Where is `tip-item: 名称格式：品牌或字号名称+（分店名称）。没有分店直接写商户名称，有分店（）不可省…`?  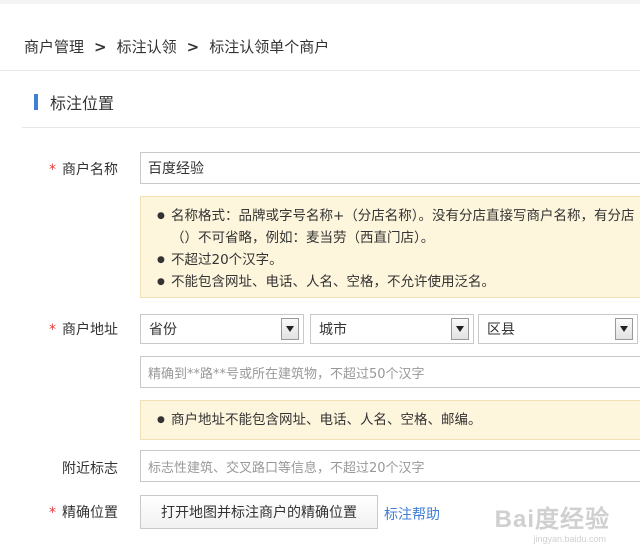
tip-item: 名称格式：品牌或字号名称+（分店名称）。没有分店直接写商户名称，有分店（）不可省… is located at coordinates (395, 227).